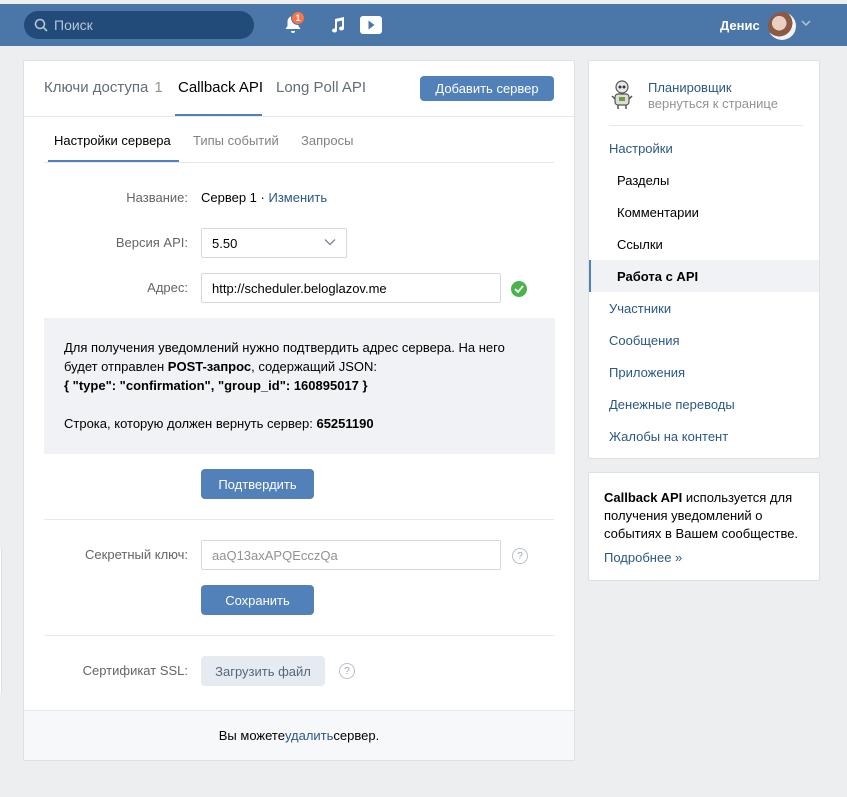 The width and height of the screenshot is (847, 797). Describe the element at coordinates (782, 26) in the screenshot. I see `user-avatar` at that location.